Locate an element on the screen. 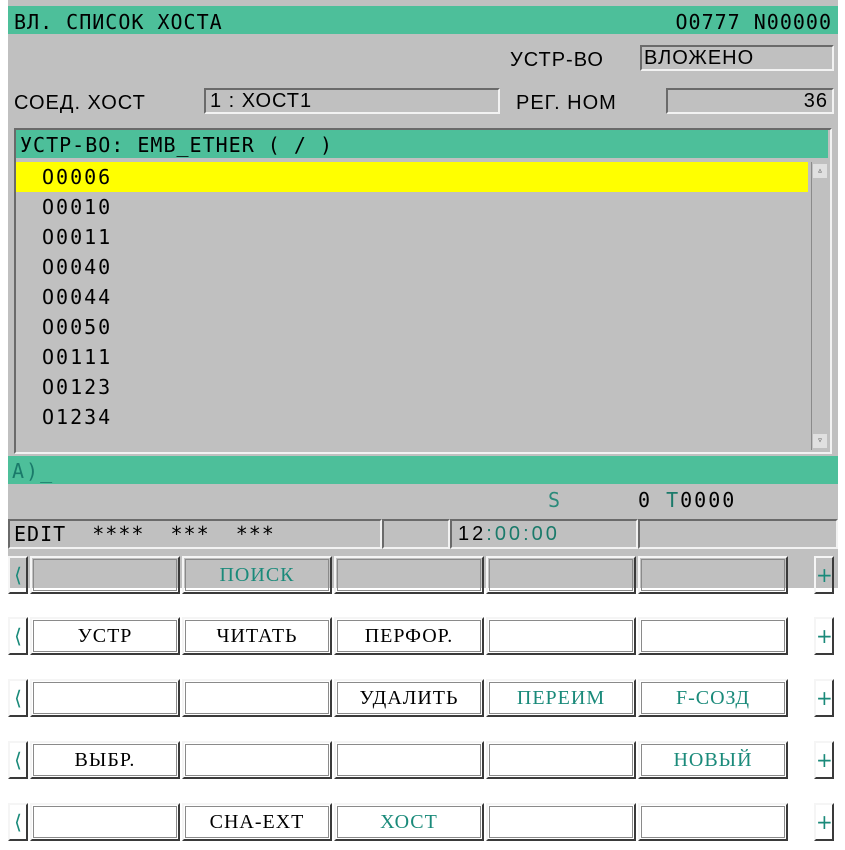 The image size is (845, 850). softkey-row-5: ⟨ CHA-EXT ХОСТ + is located at coordinates (423, 822).